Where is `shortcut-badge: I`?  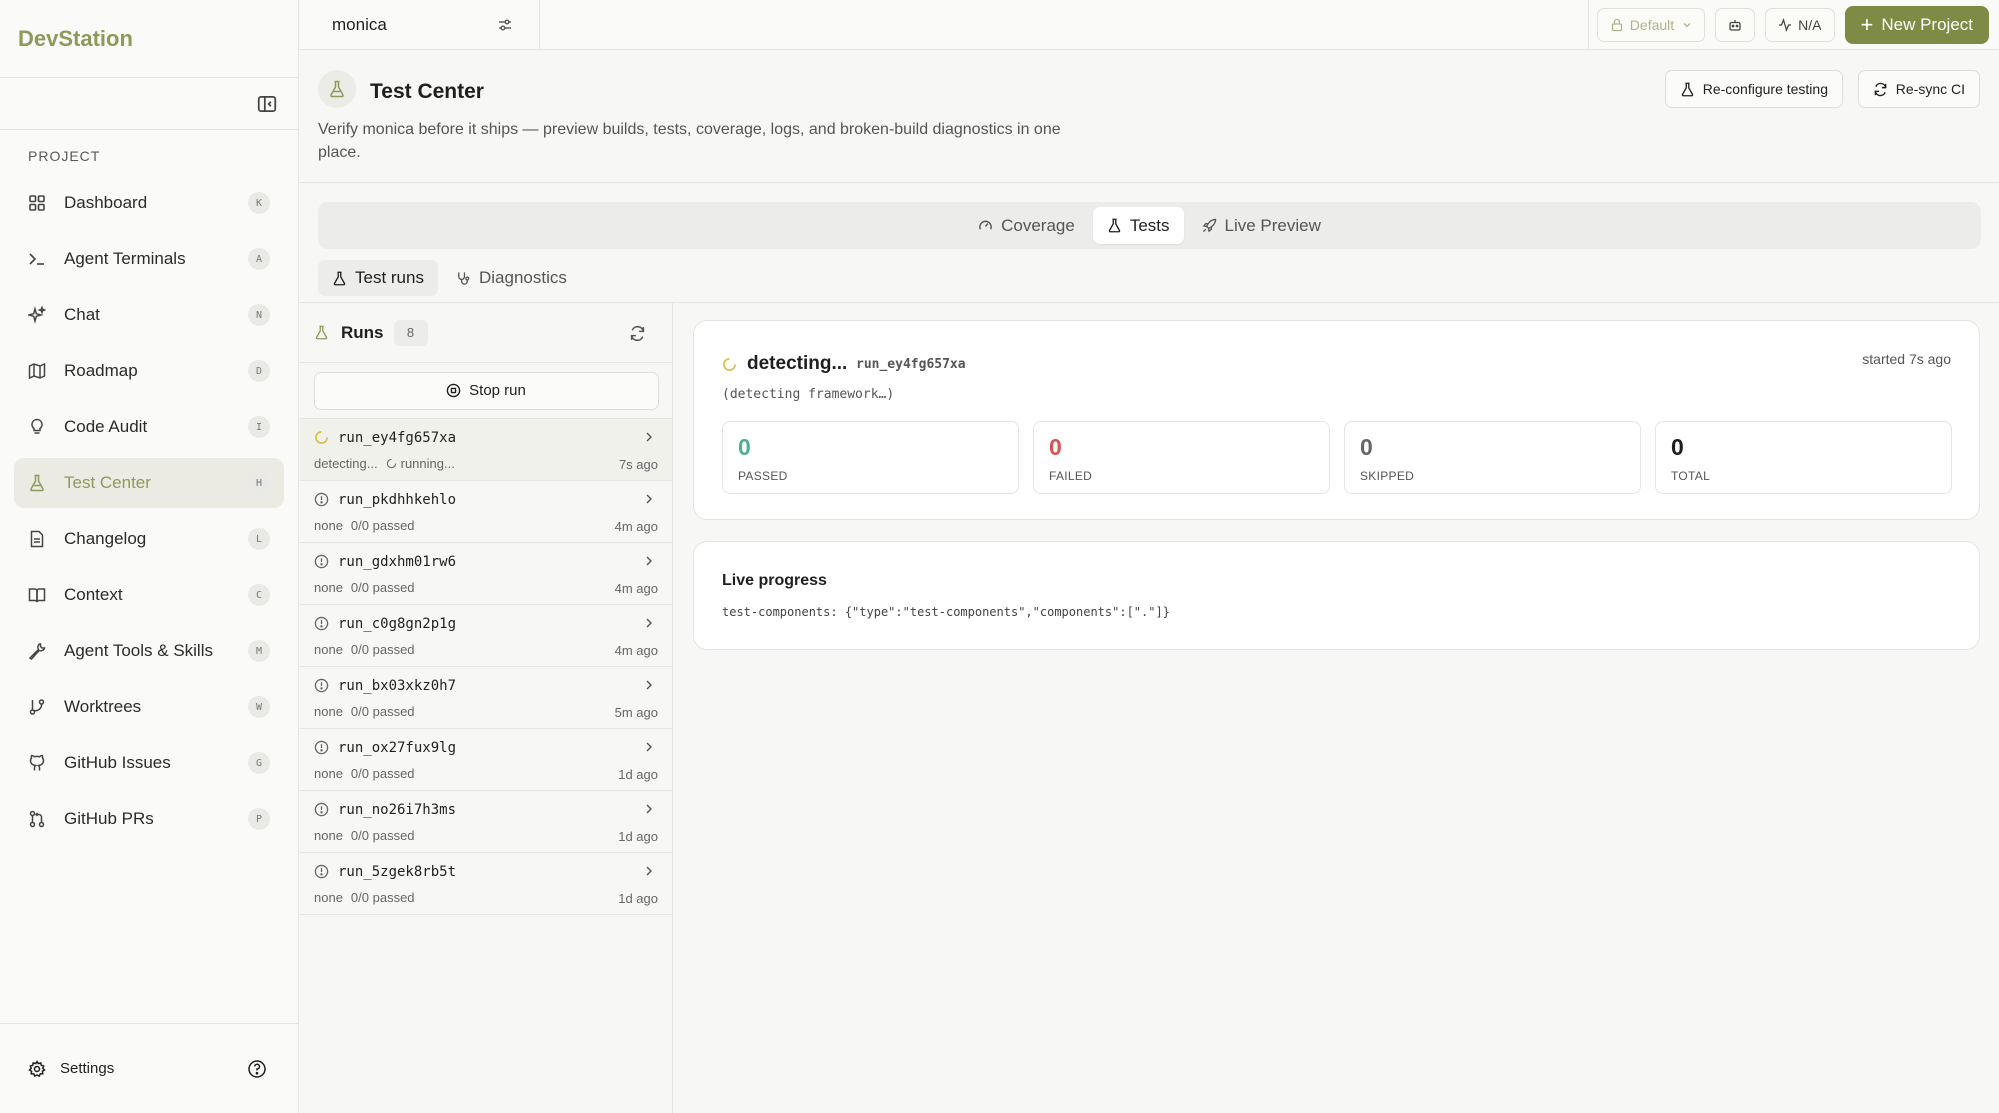
shortcut-badge: I is located at coordinates (259, 427).